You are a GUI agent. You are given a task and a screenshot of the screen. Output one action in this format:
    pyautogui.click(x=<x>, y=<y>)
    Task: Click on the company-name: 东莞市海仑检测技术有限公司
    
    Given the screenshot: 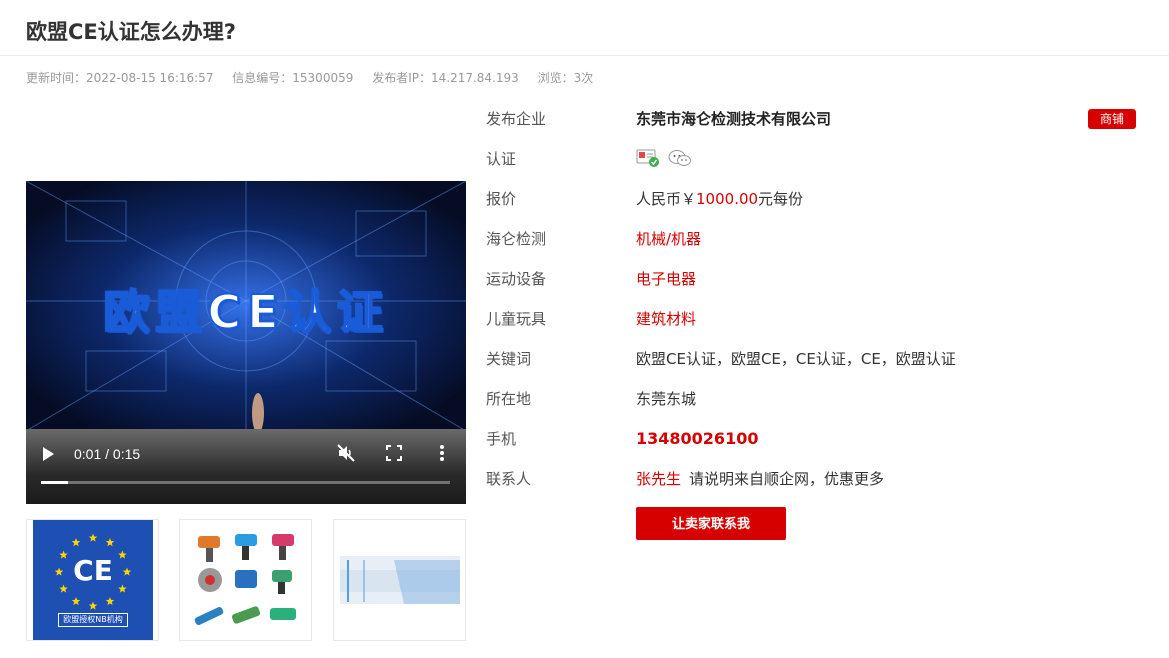 What is the action you would take?
    pyautogui.click(x=733, y=119)
    